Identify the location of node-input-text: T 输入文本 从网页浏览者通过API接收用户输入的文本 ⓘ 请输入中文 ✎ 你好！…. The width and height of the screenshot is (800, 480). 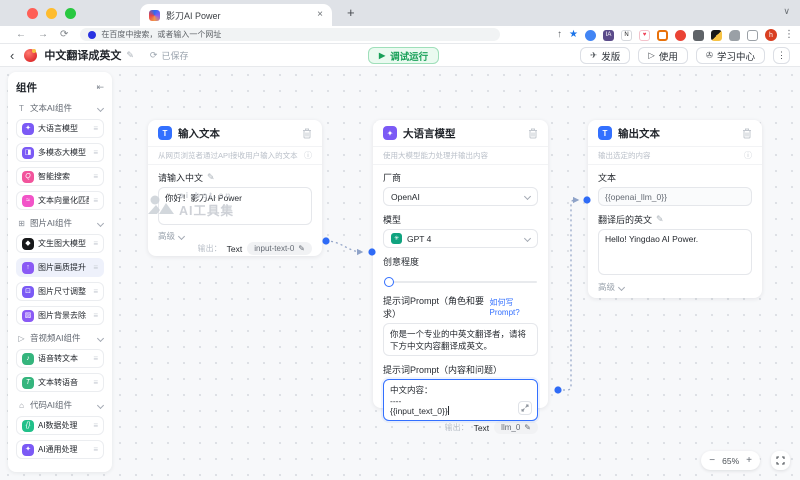
(235, 188).